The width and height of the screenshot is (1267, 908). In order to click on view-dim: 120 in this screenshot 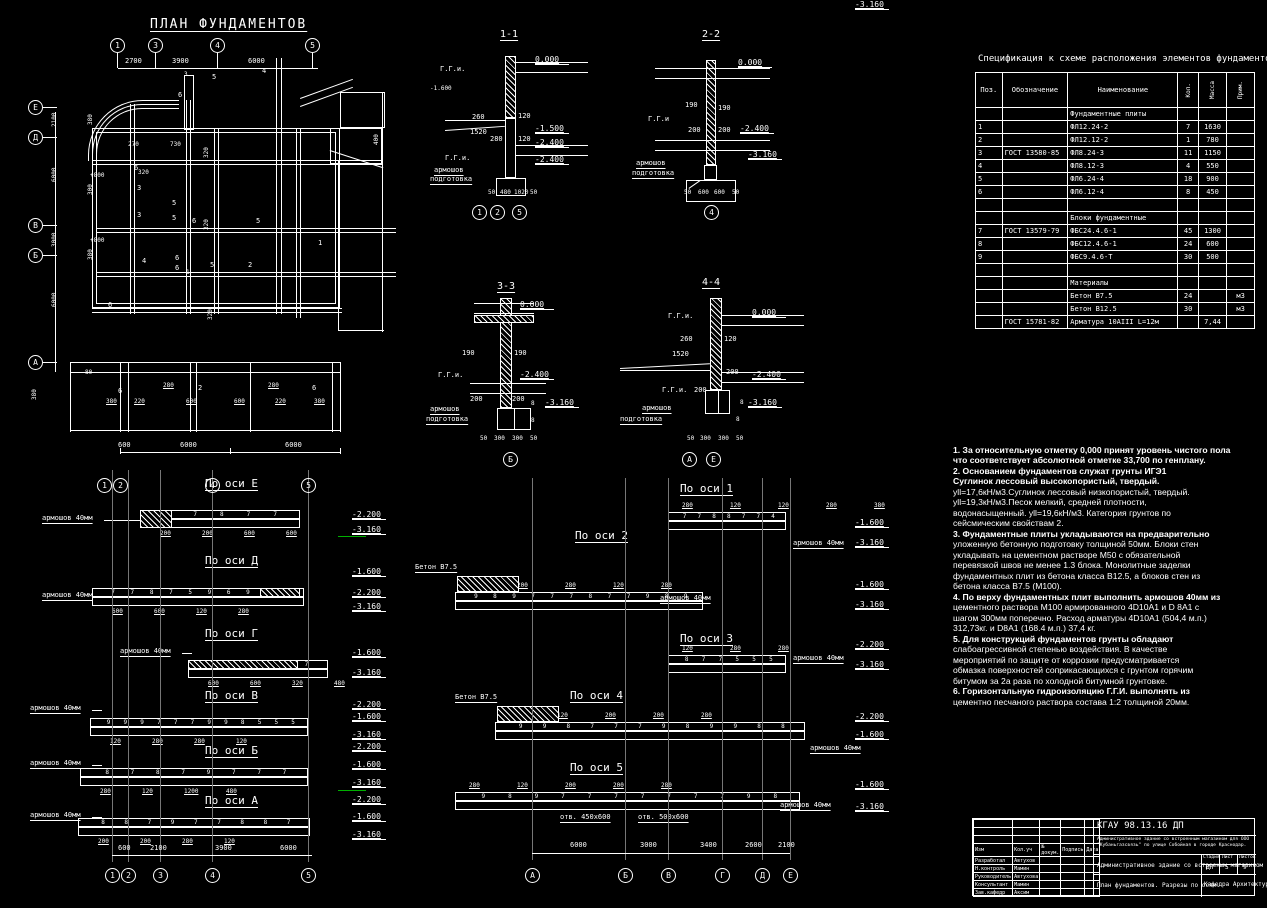, I will do `click(687, 648)`.